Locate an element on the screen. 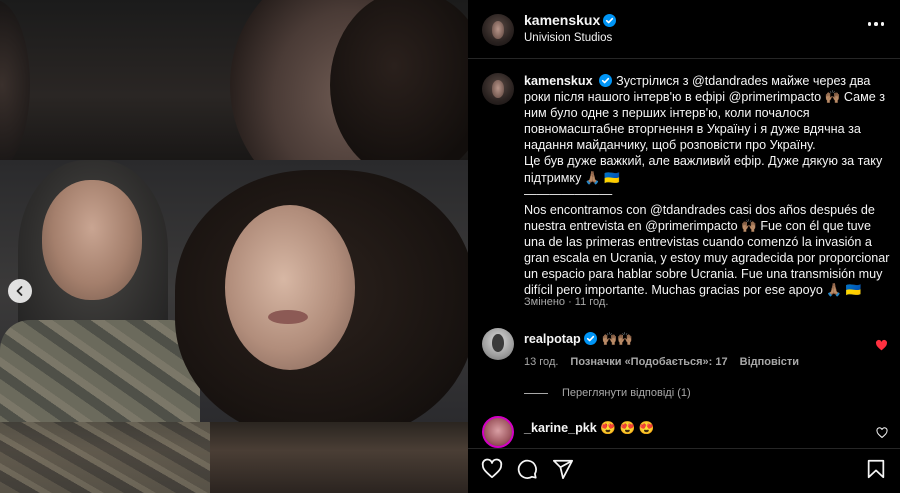 The width and height of the screenshot is (900, 493). post-actions-bar is located at coordinates (684, 470).